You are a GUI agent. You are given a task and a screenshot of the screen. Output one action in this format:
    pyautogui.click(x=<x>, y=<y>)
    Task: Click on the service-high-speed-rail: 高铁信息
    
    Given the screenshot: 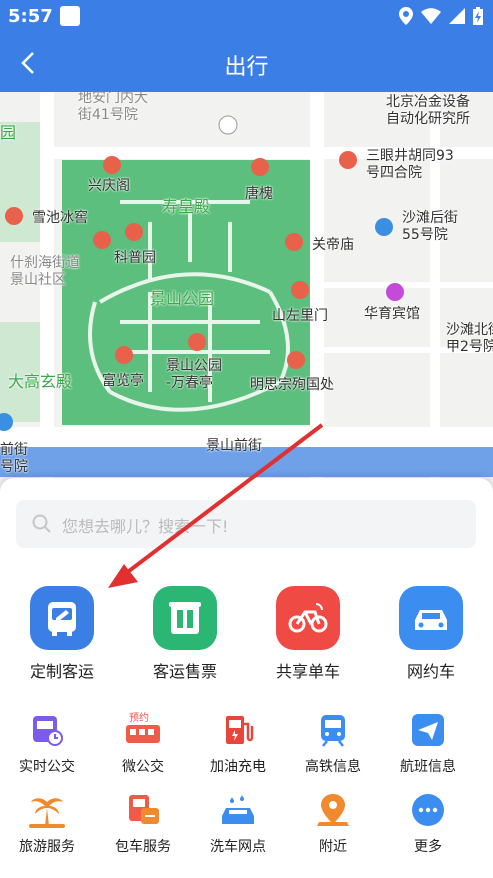 What is the action you would take?
    pyautogui.click(x=333, y=743)
    